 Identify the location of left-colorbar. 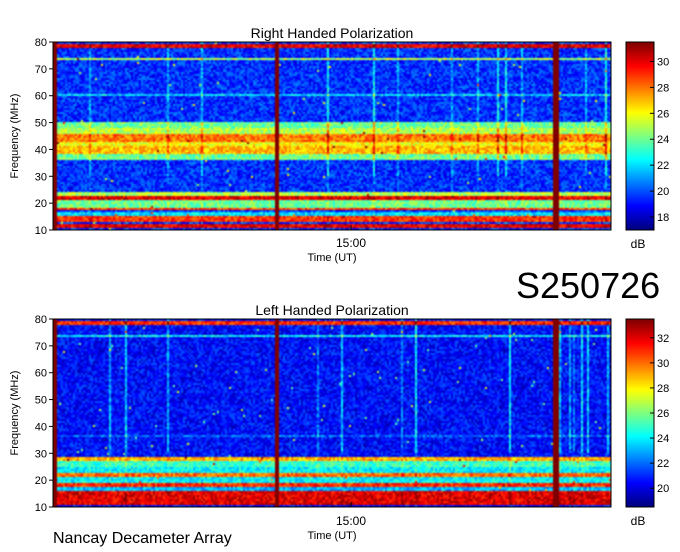
(640, 413).